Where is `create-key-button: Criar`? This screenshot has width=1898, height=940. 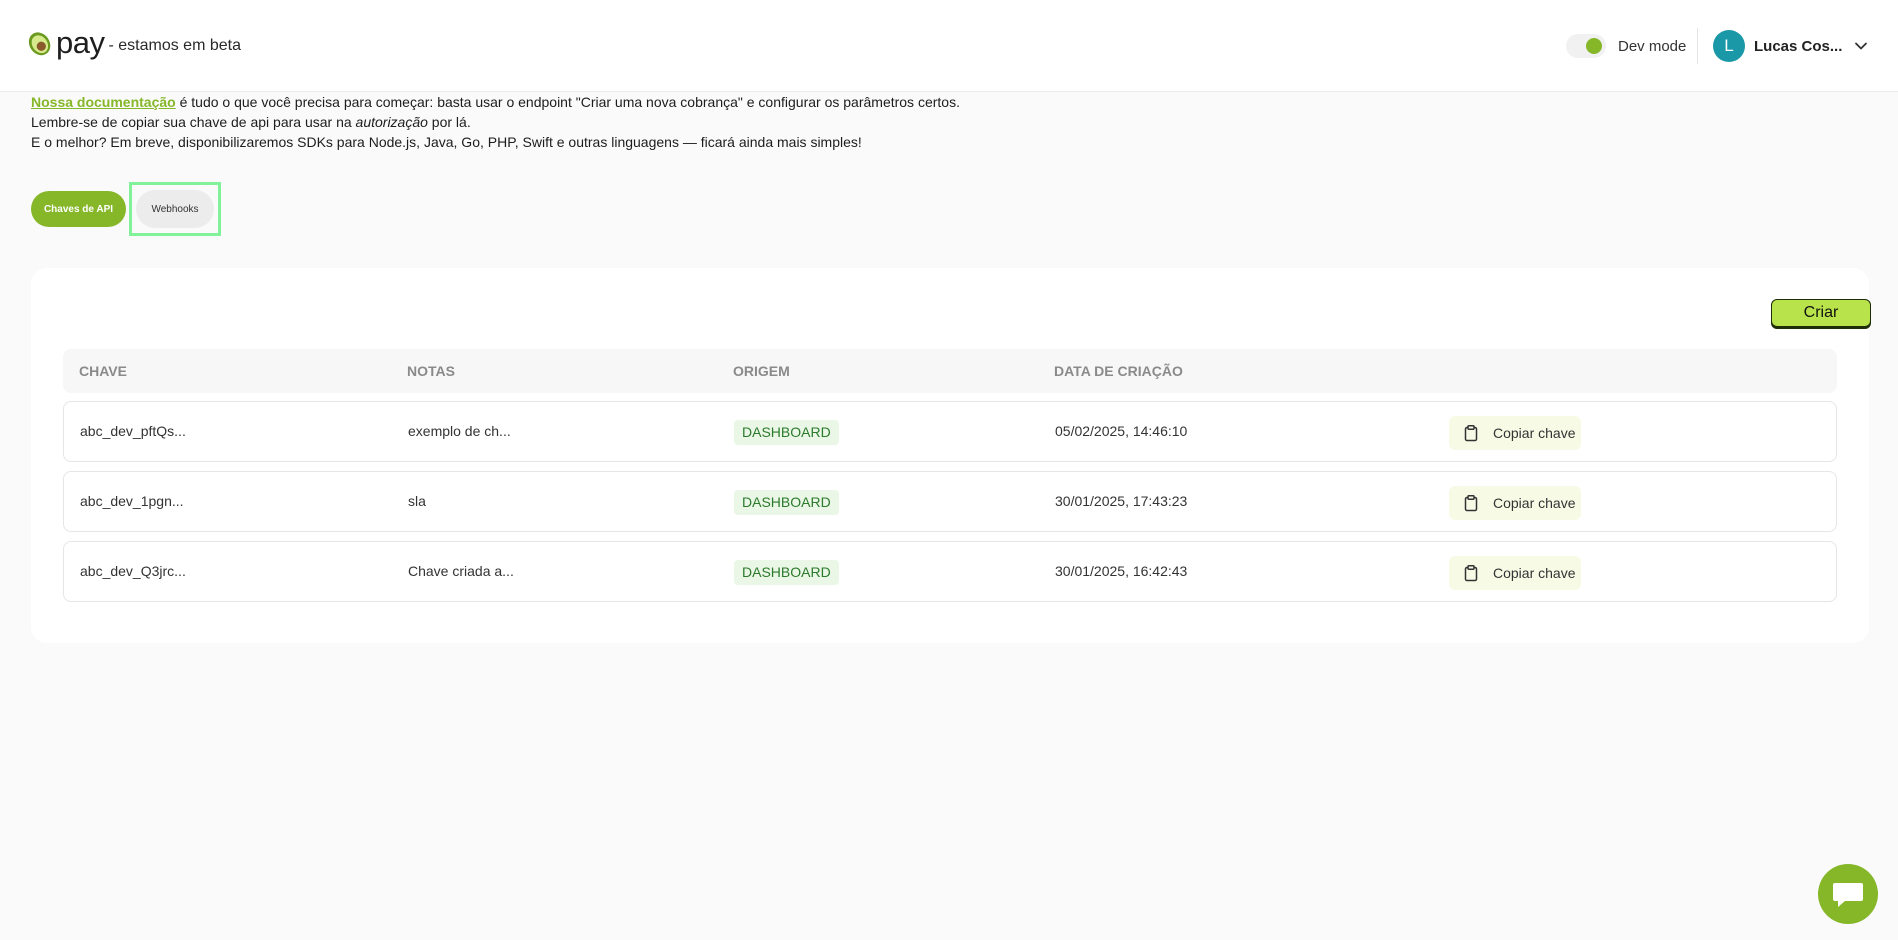
create-key-button: Criar is located at coordinates (1821, 313).